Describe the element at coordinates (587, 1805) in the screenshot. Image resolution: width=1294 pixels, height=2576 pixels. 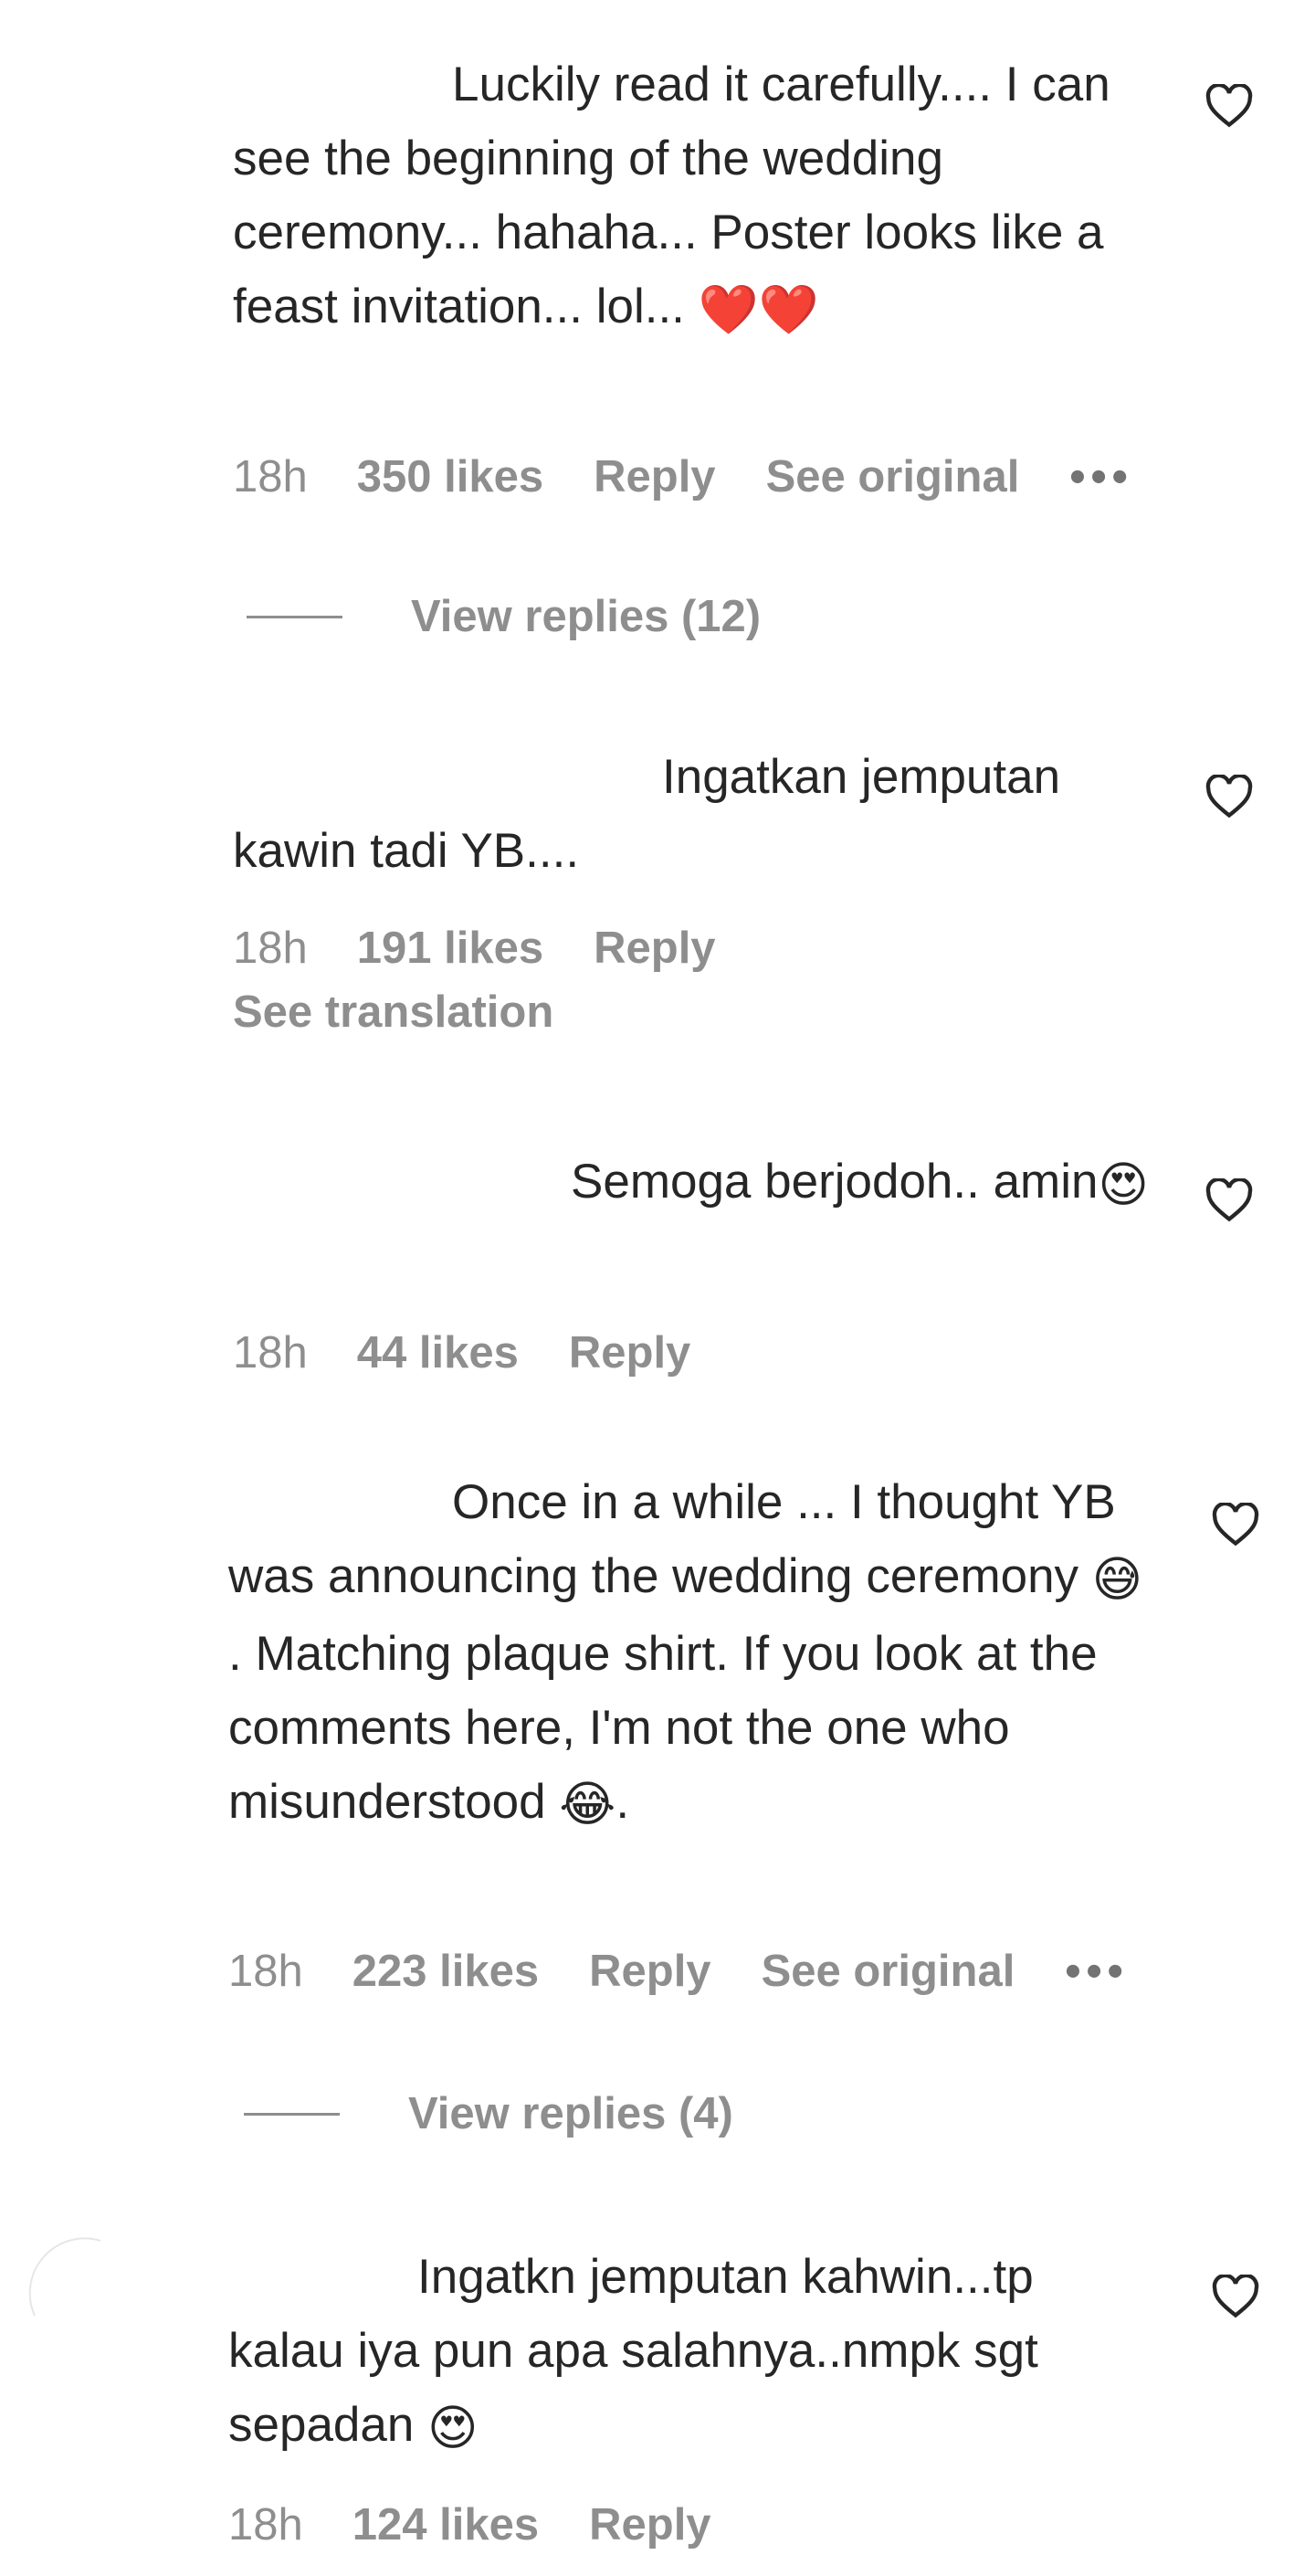
I see `tears-of-joy-emoji: 😂` at that location.